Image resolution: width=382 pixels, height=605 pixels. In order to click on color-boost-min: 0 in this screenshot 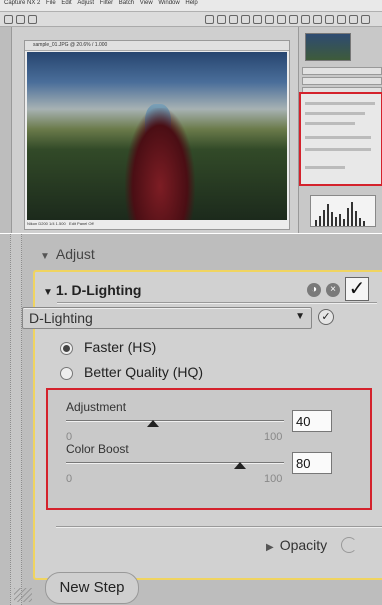, I will do `click(69, 479)`.